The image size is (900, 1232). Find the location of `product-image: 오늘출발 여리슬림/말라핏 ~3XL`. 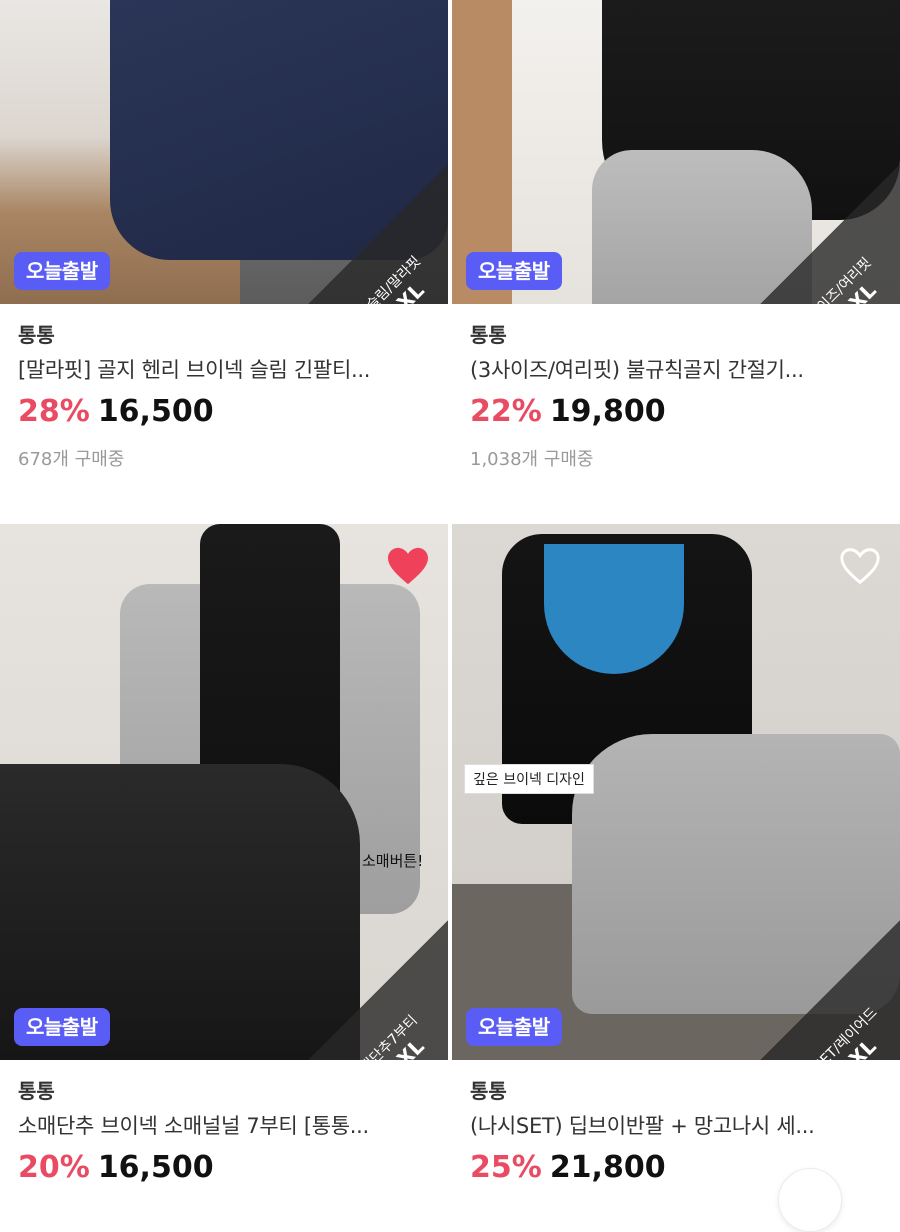

product-image: 오늘출발 여리슬림/말라핏 ~3XL is located at coordinates (224, 152).